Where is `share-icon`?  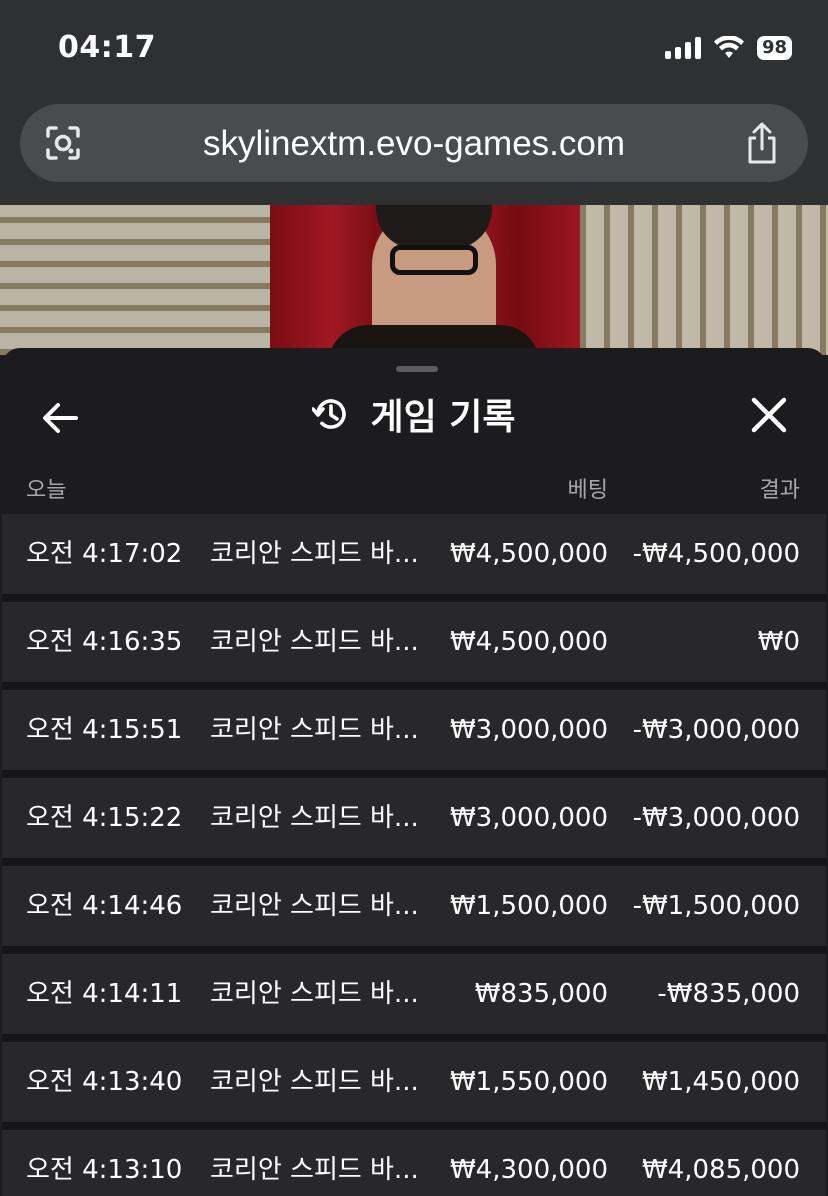 share-icon is located at coordinates (762, 143).